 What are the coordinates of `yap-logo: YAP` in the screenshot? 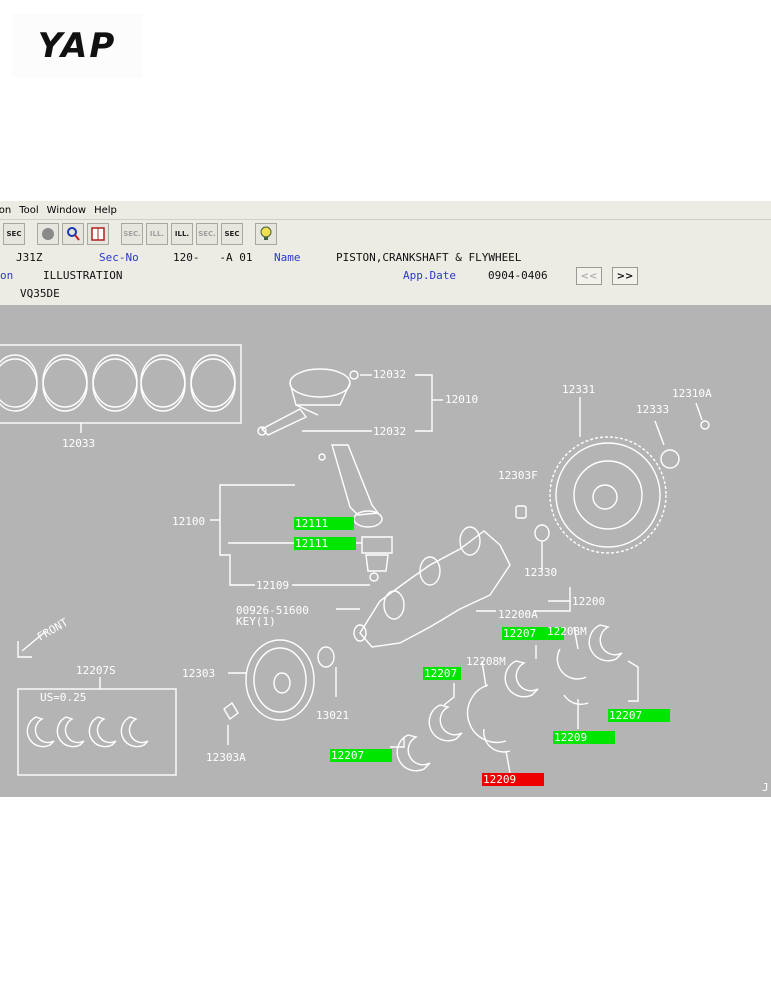 It's located at (77, 46).